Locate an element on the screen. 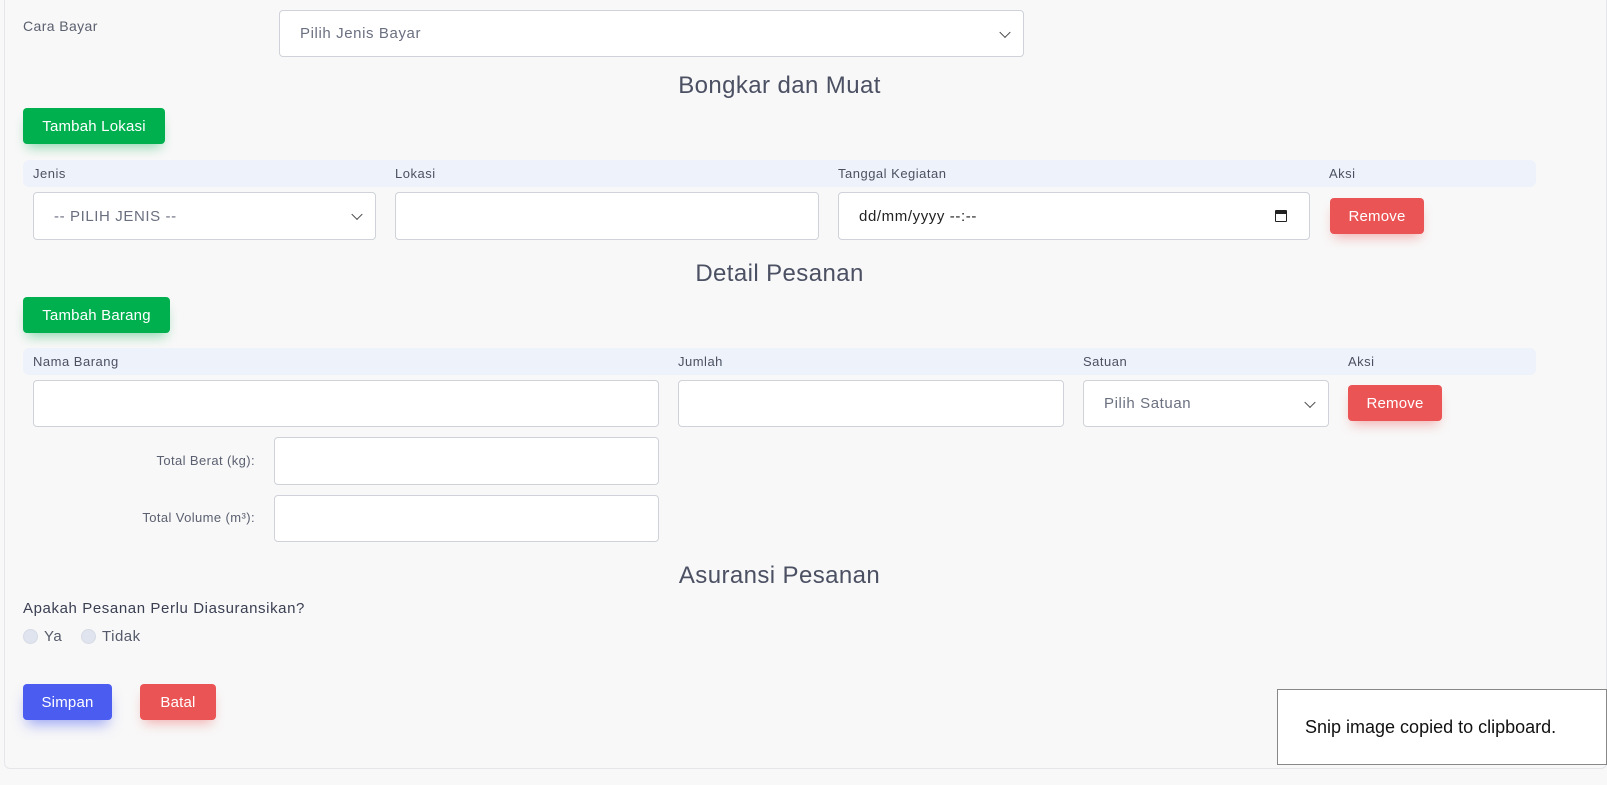  column-header-jenis: Jenis is located at coordinates (49, 173).